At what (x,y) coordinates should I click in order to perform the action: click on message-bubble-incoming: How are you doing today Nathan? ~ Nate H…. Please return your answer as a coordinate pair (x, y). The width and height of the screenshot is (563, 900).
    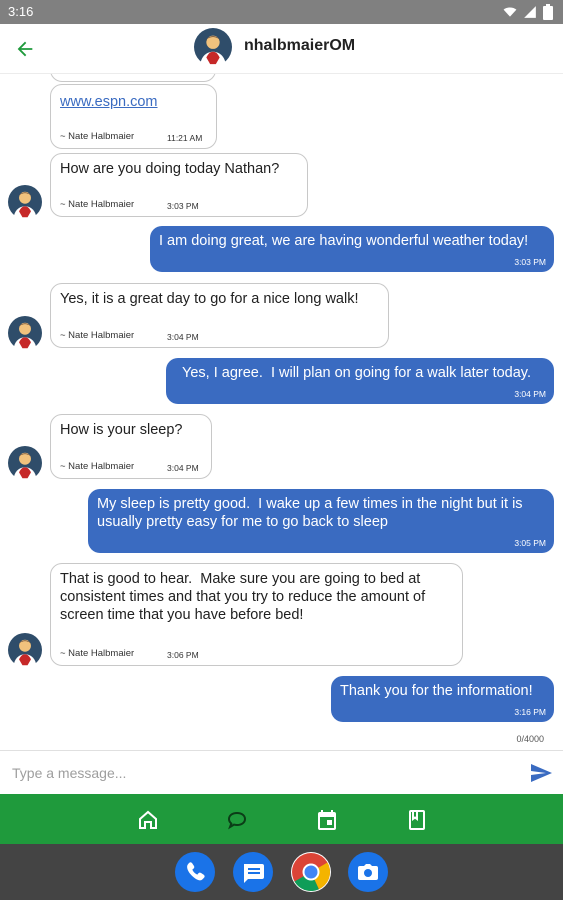
    Looking at the image, I should click on (179, 185).